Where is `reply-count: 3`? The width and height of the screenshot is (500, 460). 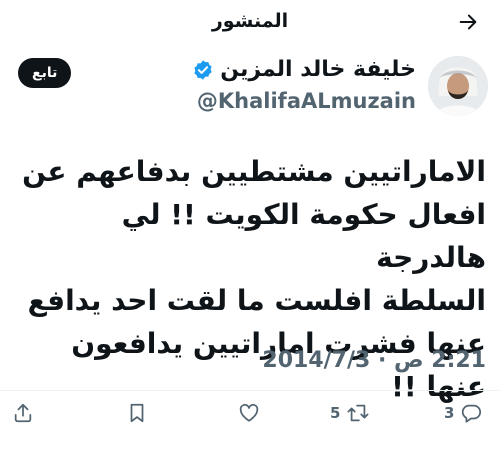
reply-count: 3 is located at coordinates (449, 413).